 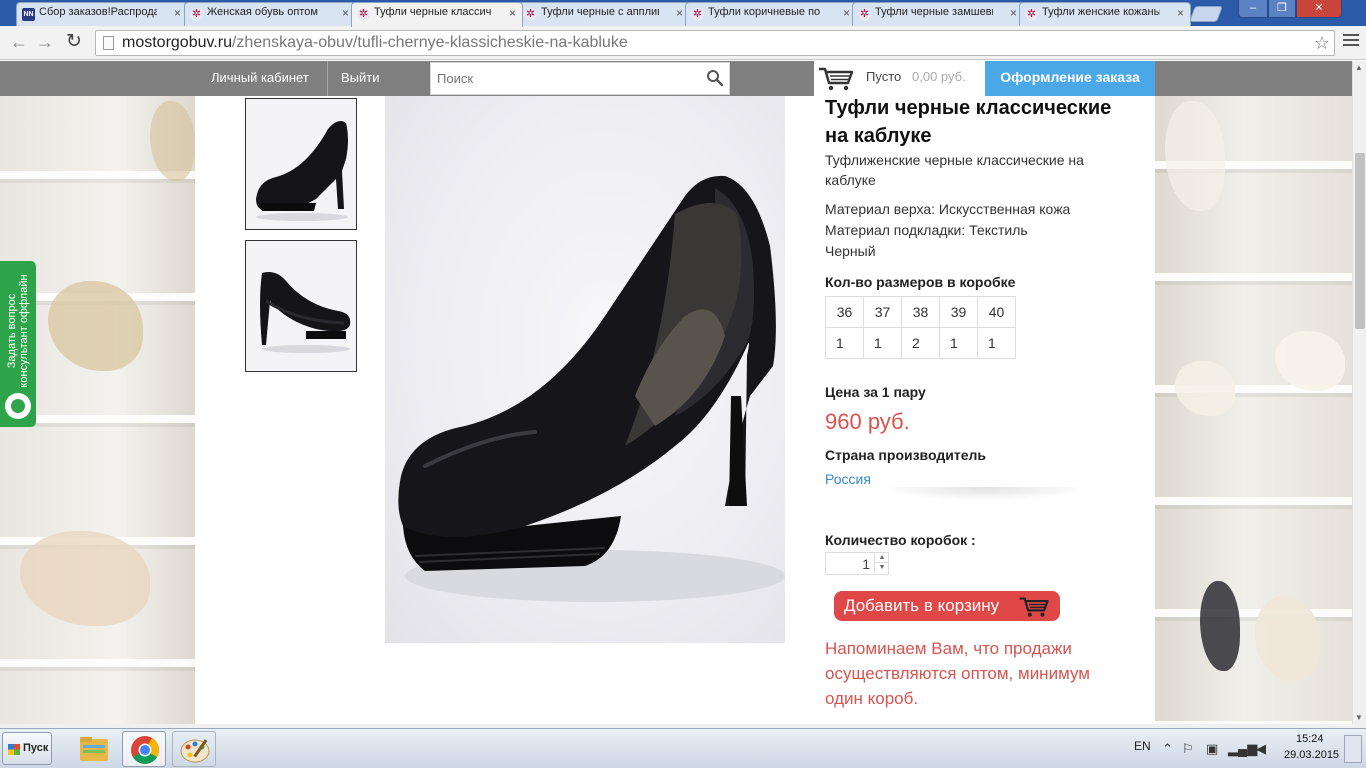 I want to click on usb-device-icon: ▣, so click(x=1212, y=749).